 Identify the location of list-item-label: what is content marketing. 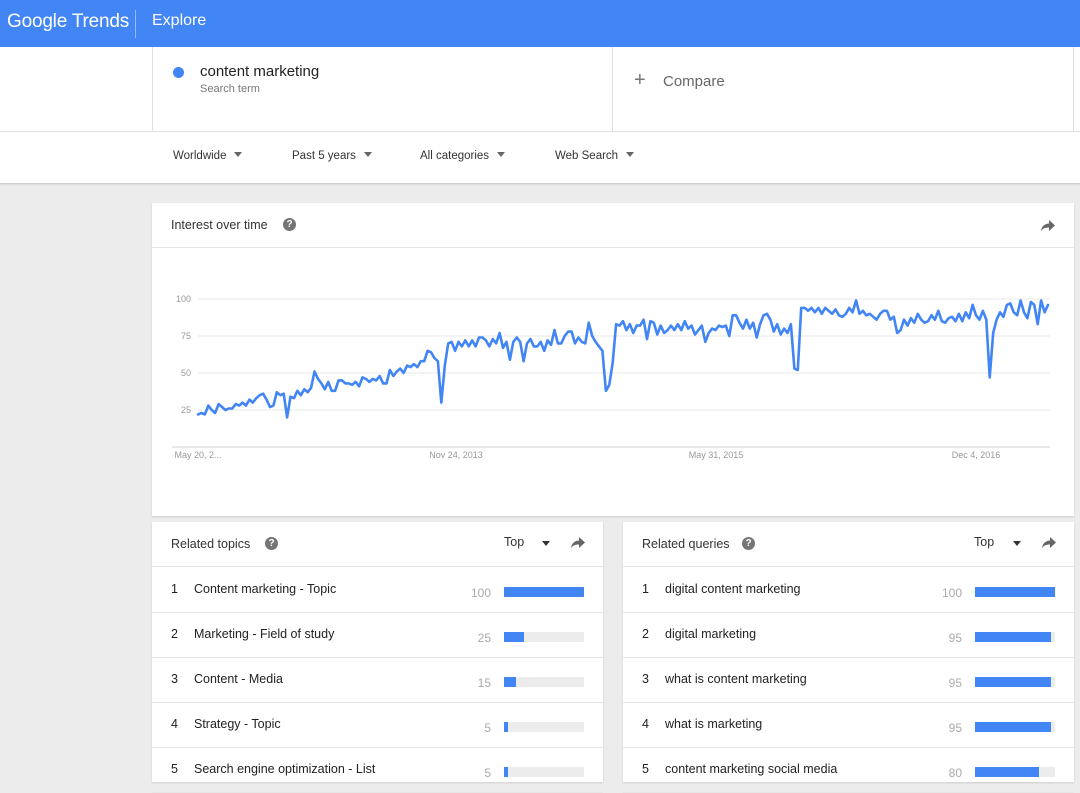
(736, 679).